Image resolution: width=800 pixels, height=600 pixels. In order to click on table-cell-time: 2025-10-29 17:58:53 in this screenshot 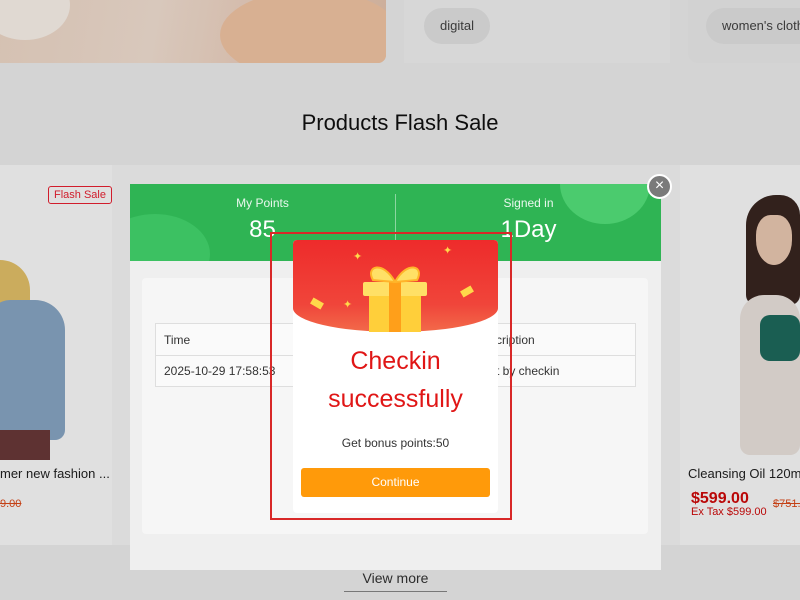, I will do `click(220, 371)`.